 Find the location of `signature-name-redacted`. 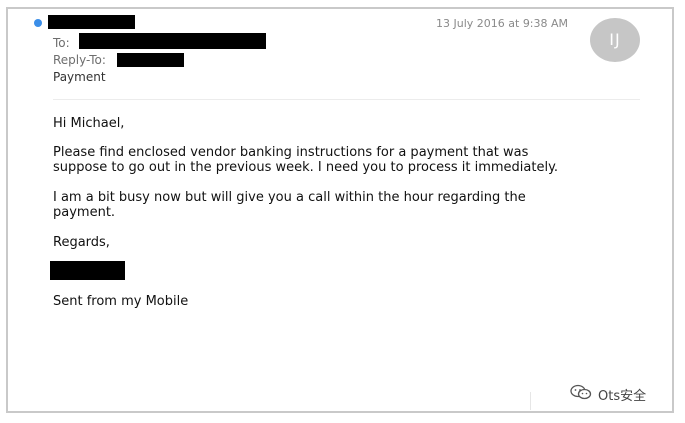

signature-name-redacted is located at coordinates (87, 270).